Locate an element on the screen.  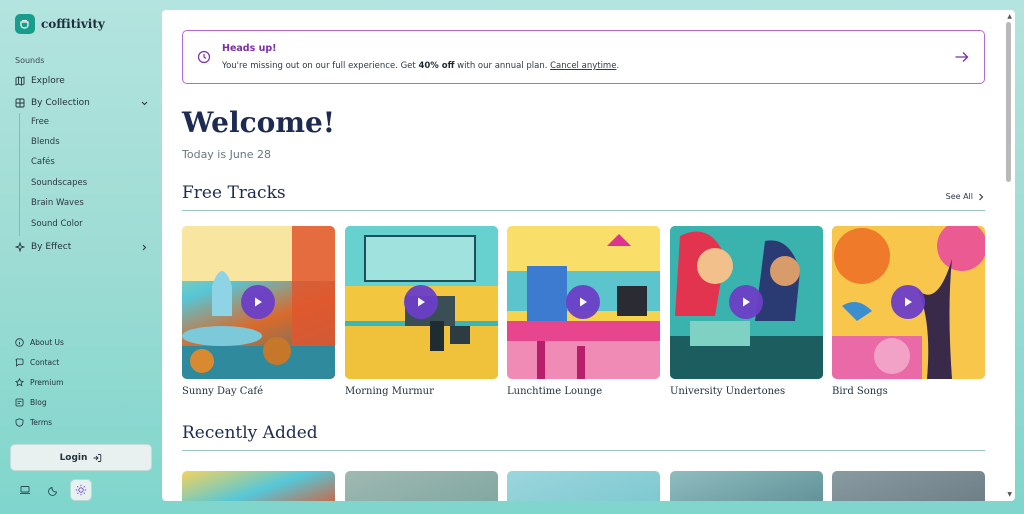
scroll-down-arrow: ▼ is located at coordinates (1009, 494).